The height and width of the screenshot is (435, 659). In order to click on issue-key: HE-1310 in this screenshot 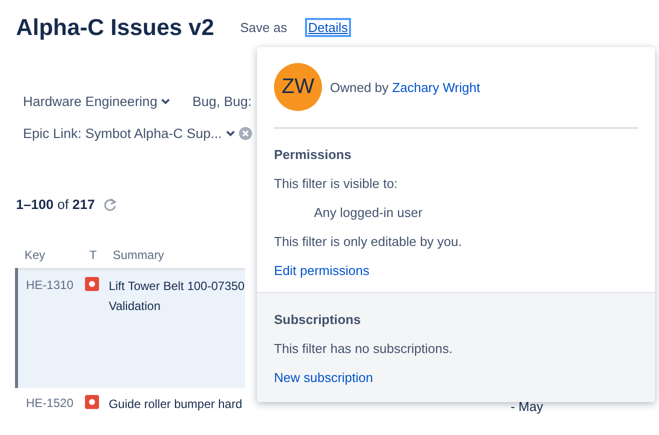, I will do `click(50, 285)`.